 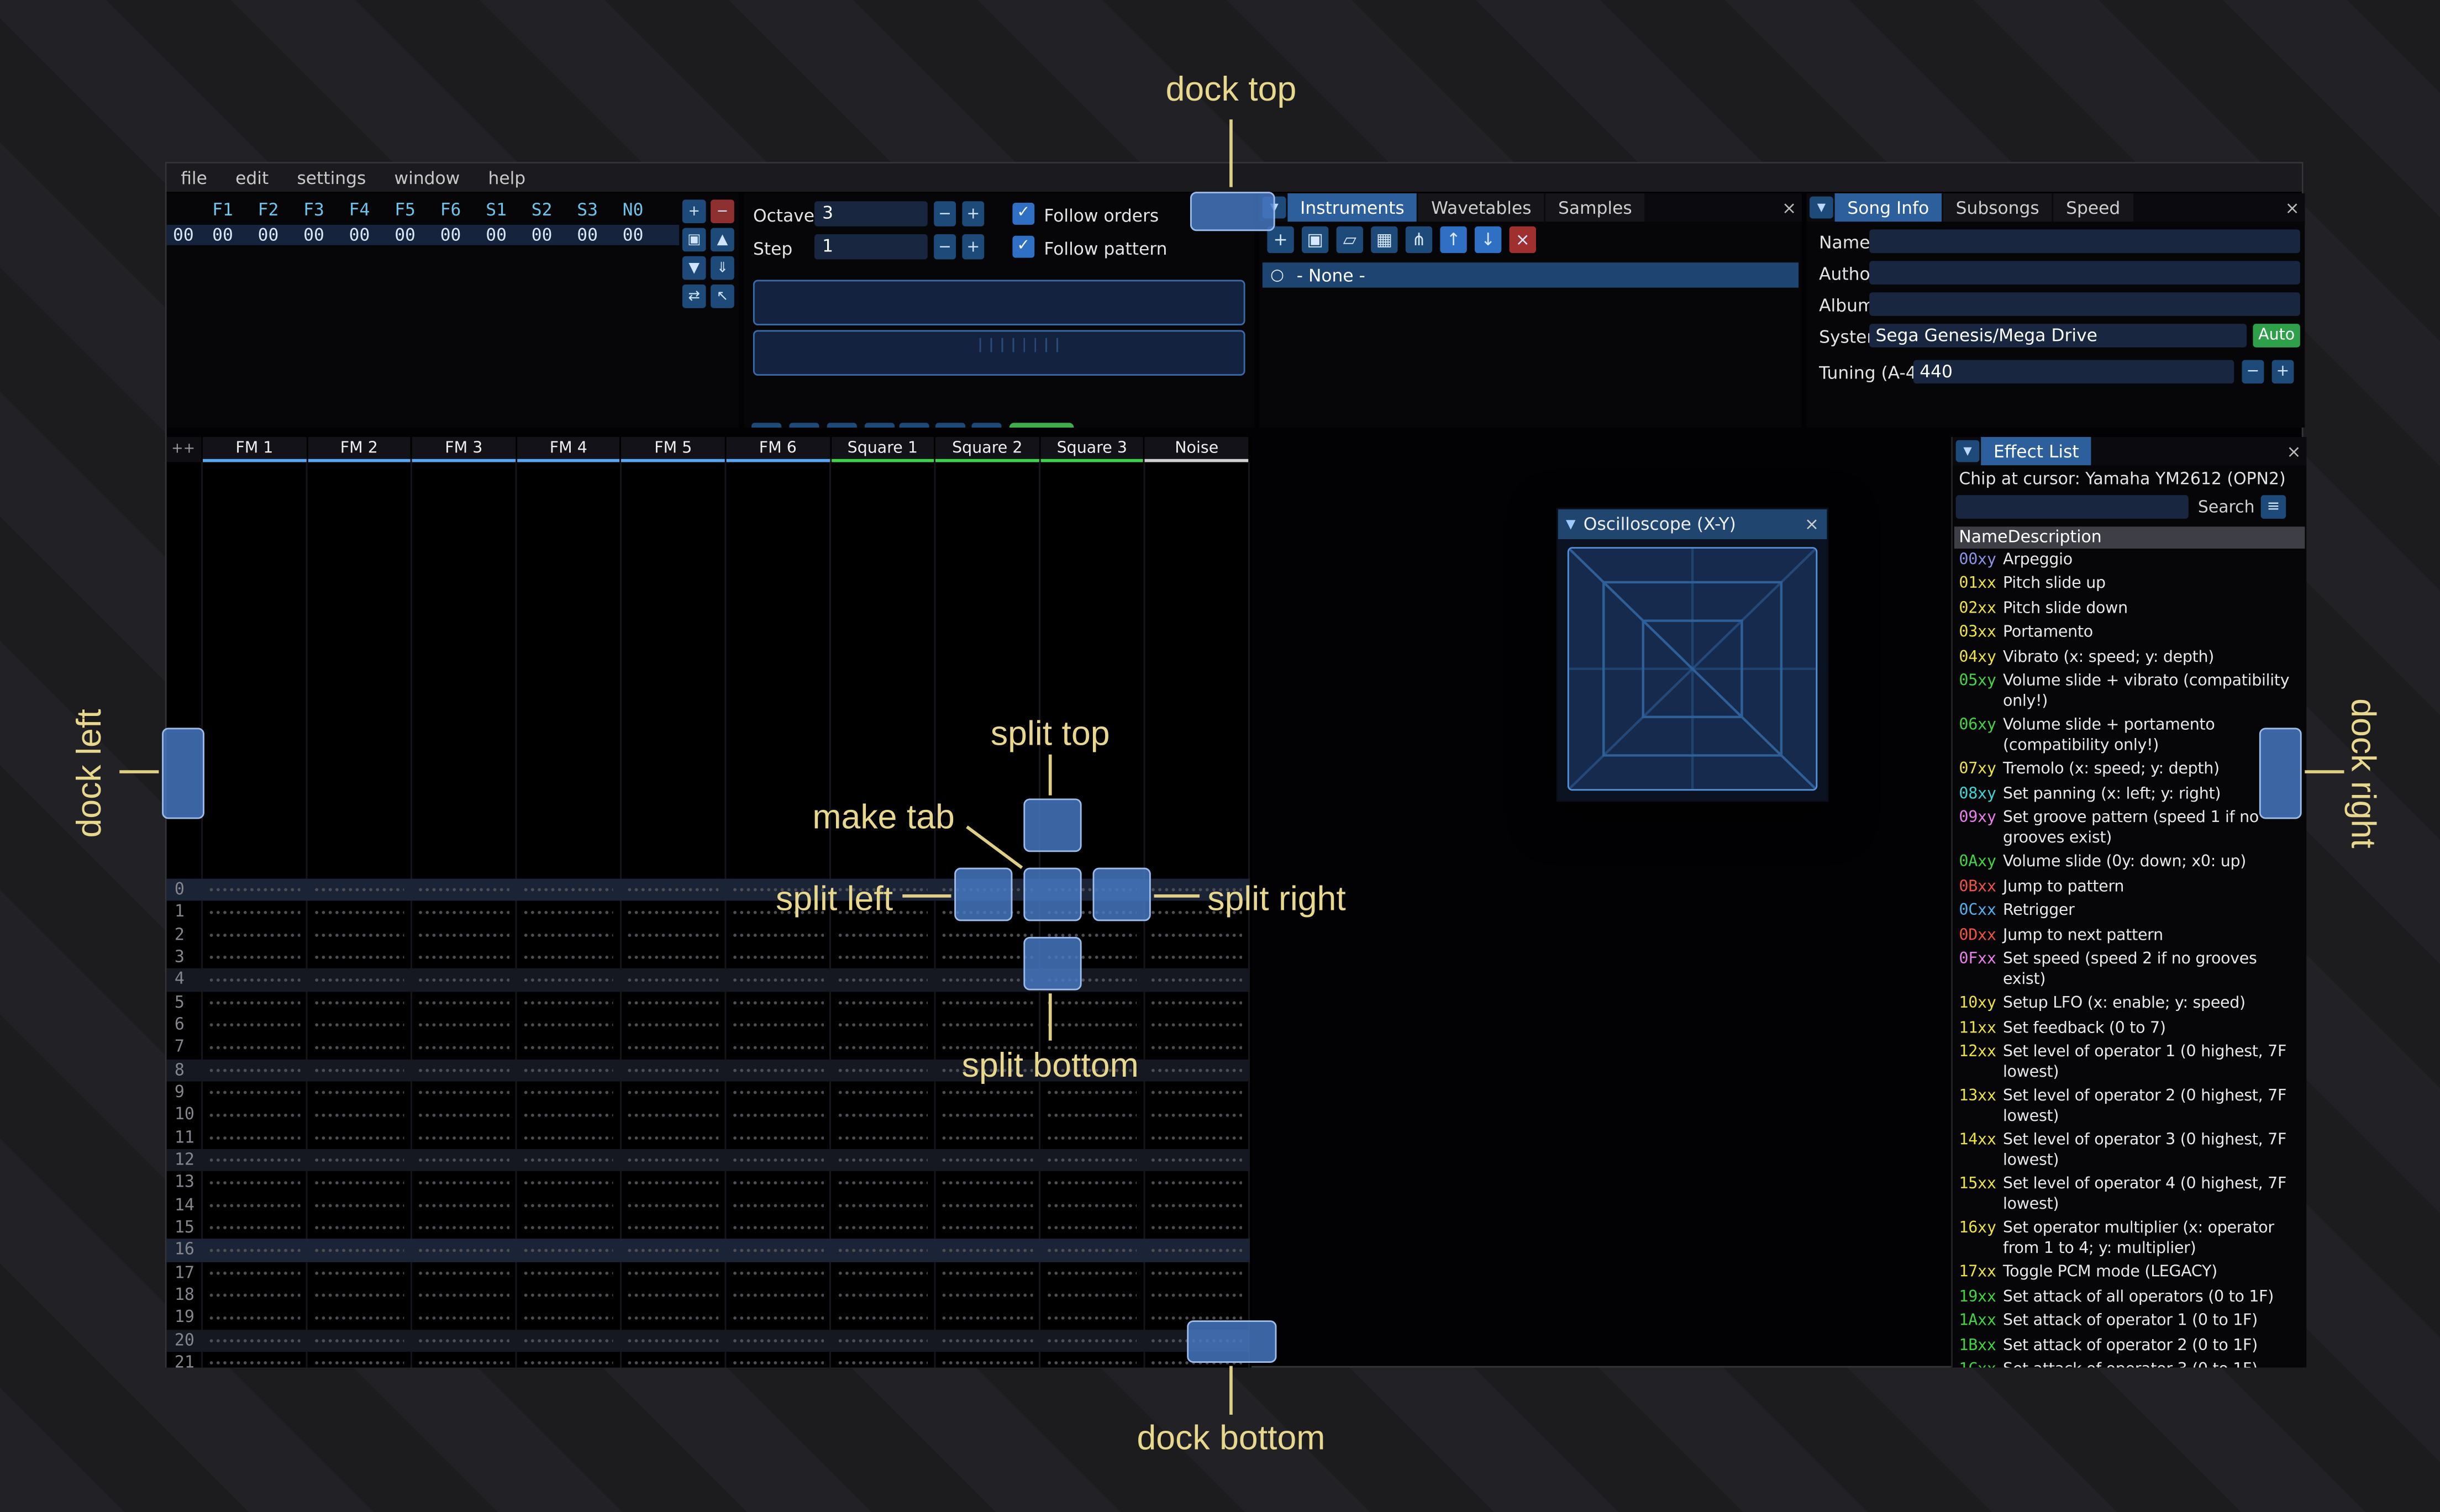 I want to click on orders-button: ⇄, so click(x=694, y=296).